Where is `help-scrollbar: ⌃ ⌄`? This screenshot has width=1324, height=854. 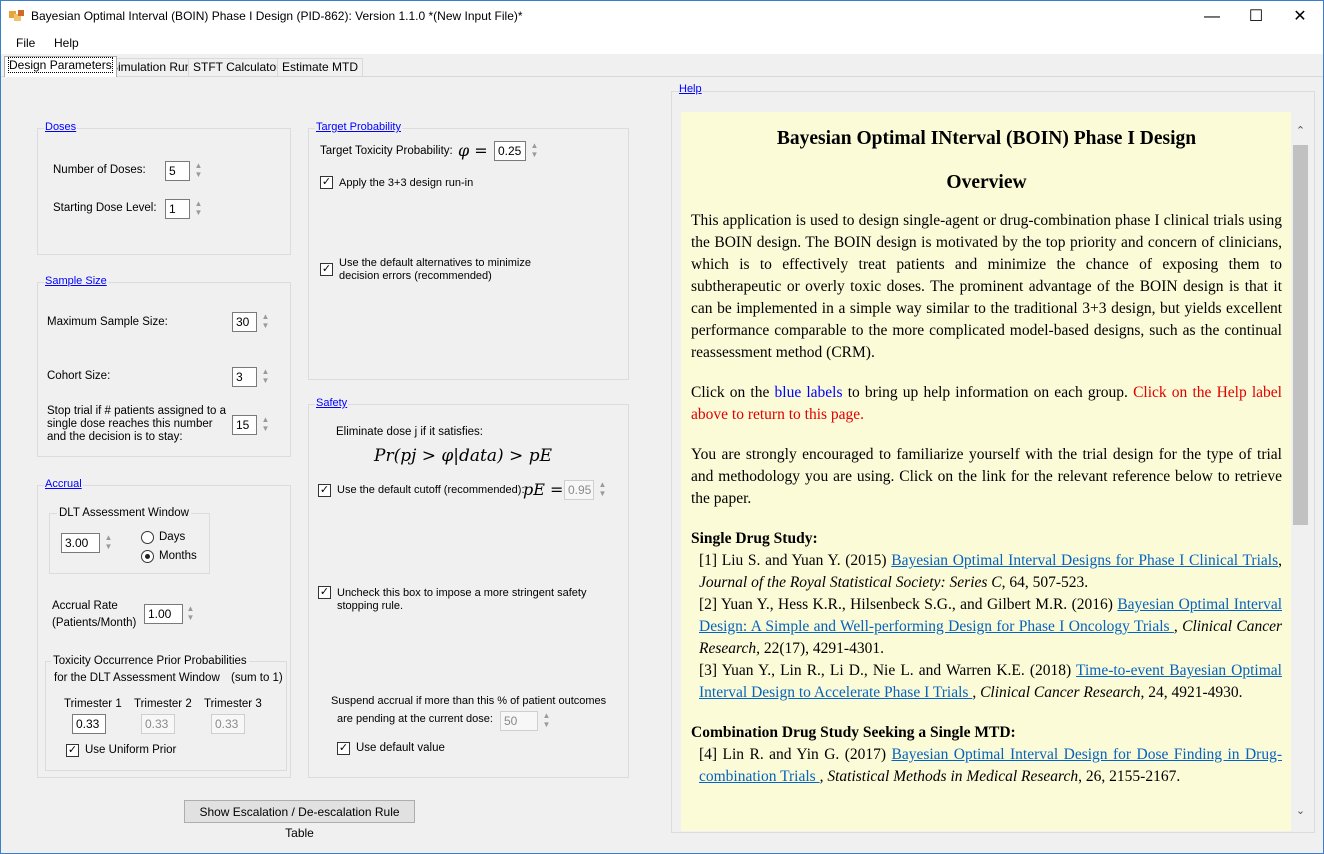 help-scrollbar: ⌃ ⌄ is located at coordinates (1300, 474).